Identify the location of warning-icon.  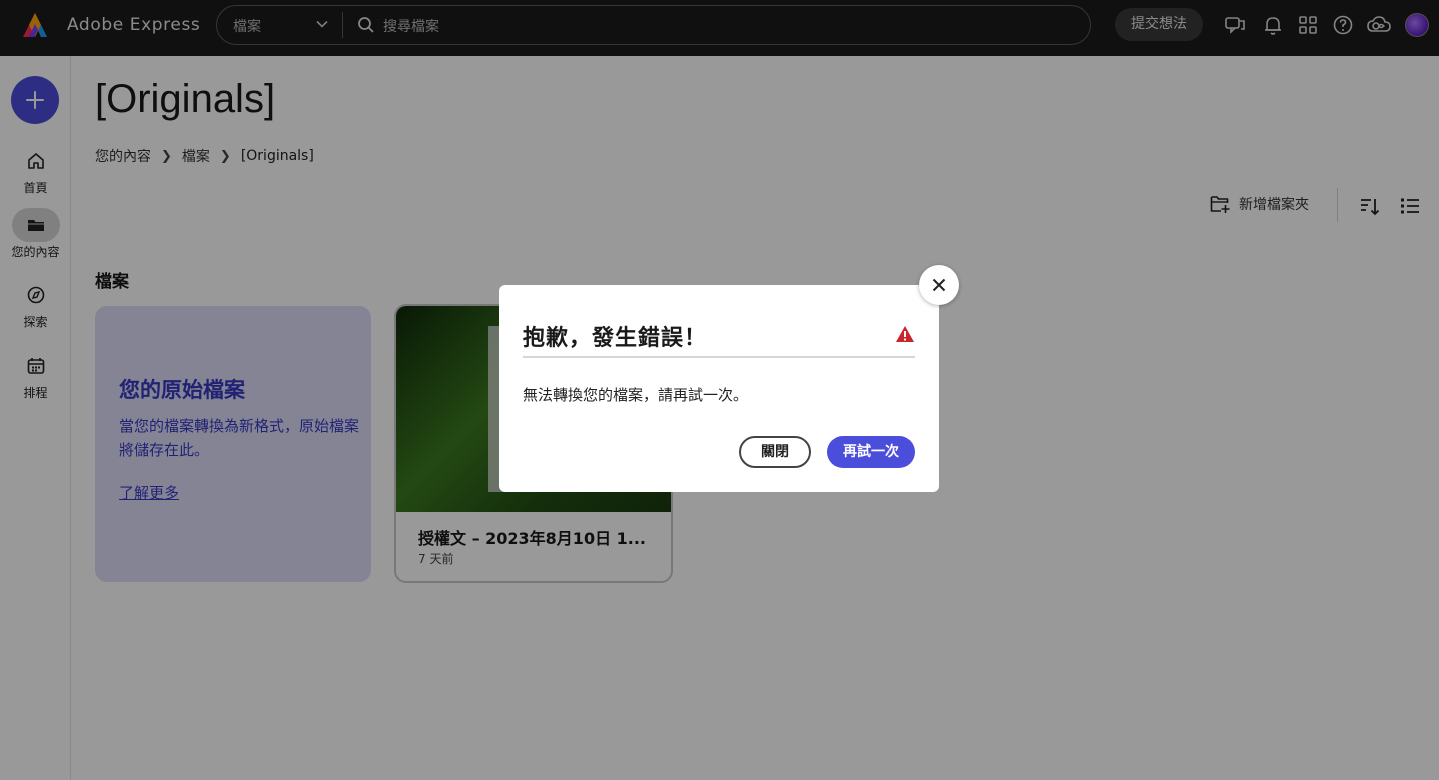
(905, 334).